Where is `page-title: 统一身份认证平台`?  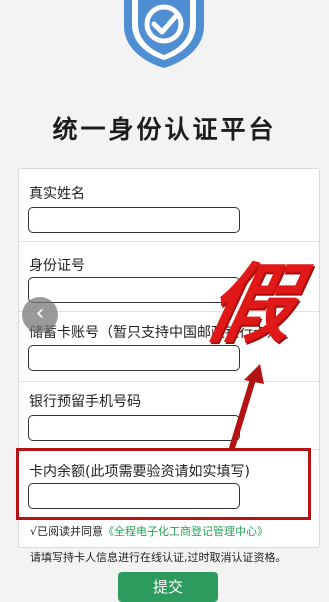 page-title: 统一身份认证平台 is located at coordinates (164, 129).